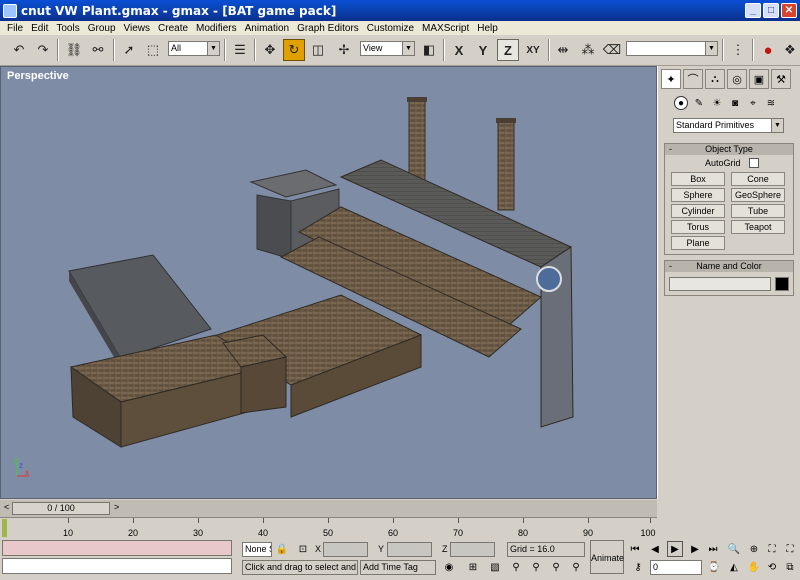 The image size is (800, 580). What do you see at coordinates (303, 549) in the screenshot?
I see `absolute-mode-icon: ⊡` at bounding box center [303, 549].